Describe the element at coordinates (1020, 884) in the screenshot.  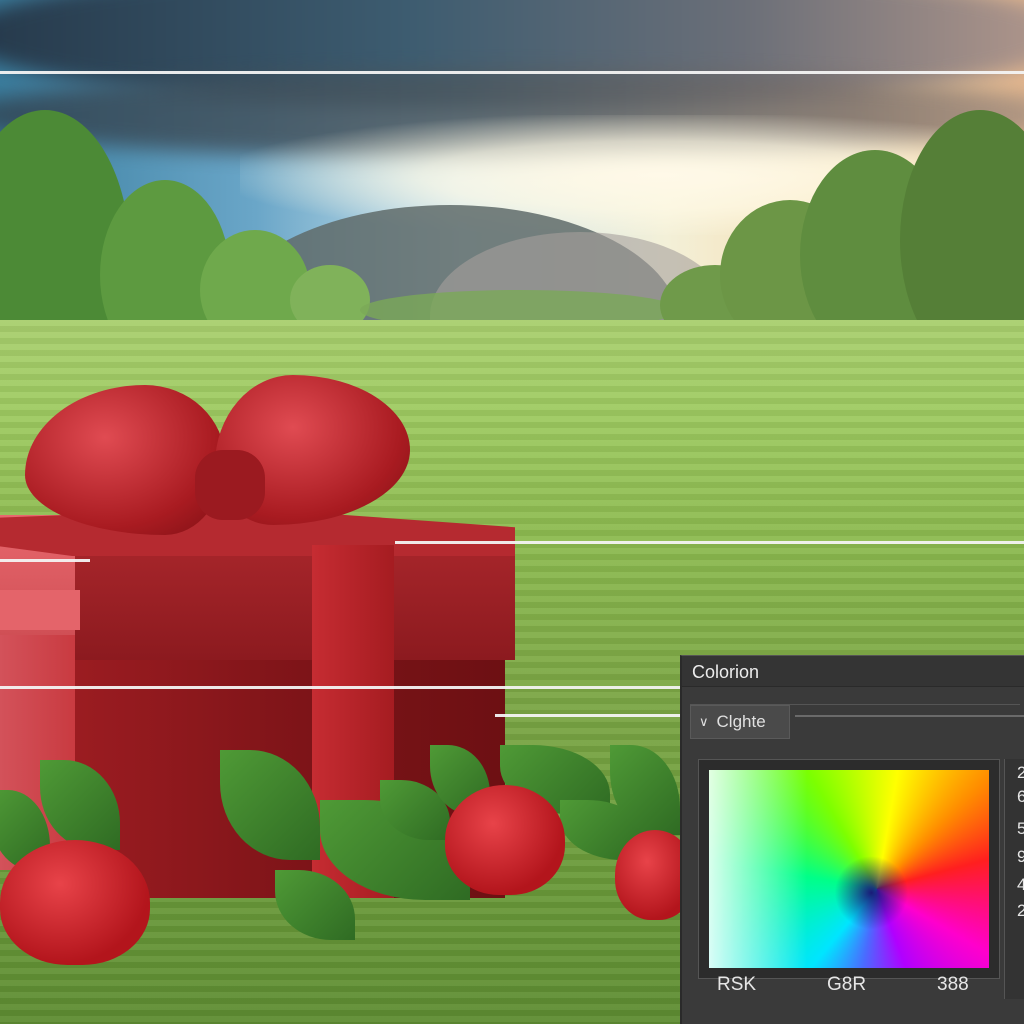
I see `value-readout: 4` at that location.